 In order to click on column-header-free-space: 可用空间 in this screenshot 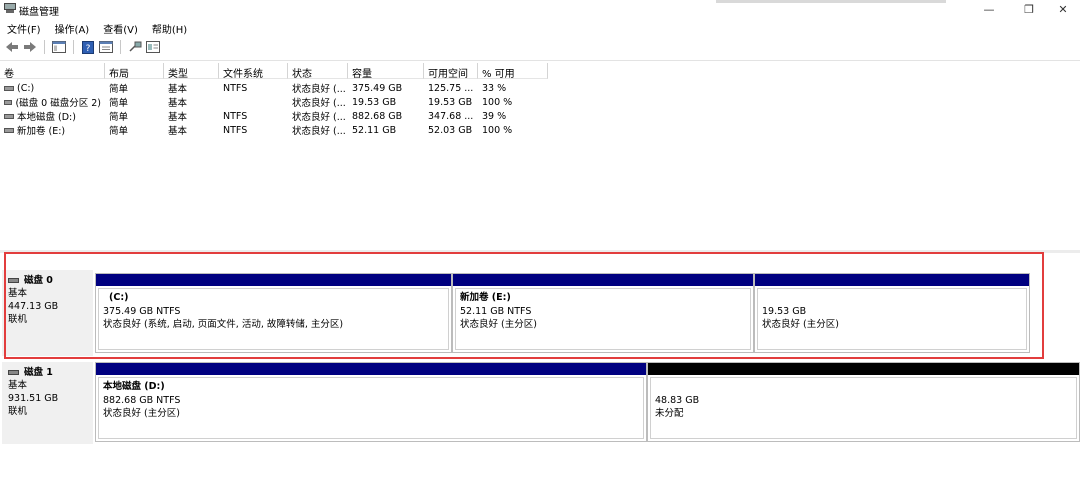, I will do `click(451, 71)`.